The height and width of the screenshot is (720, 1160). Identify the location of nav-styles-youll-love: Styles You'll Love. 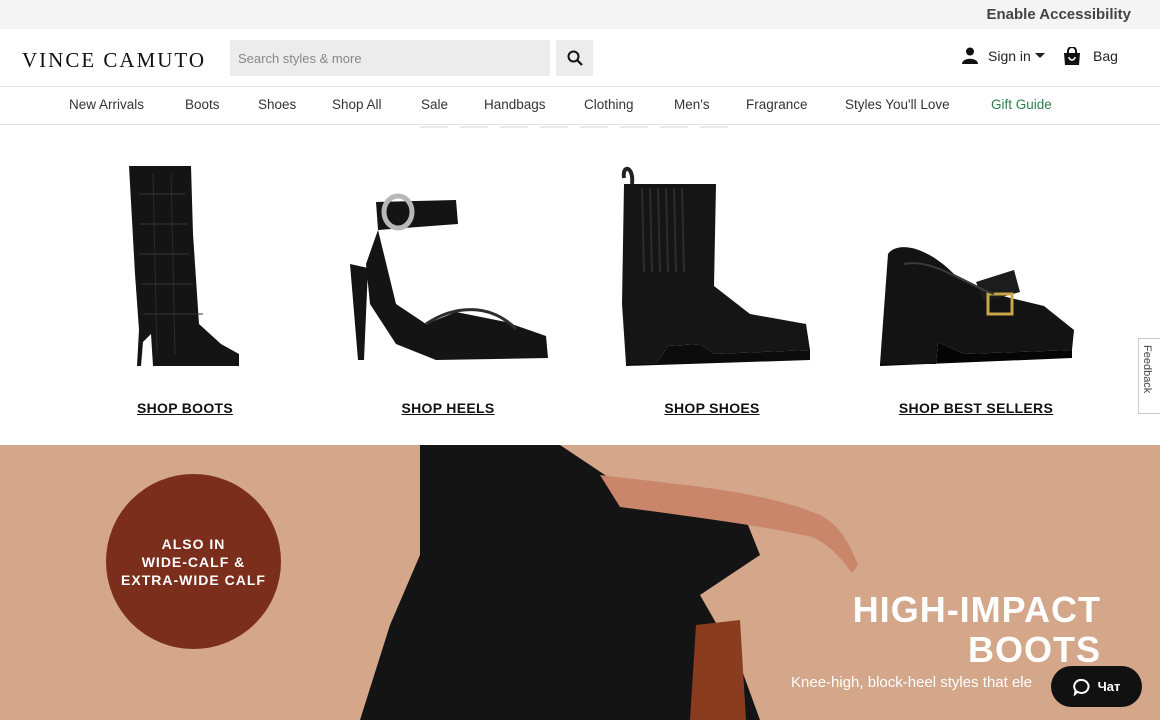
(897, 104).